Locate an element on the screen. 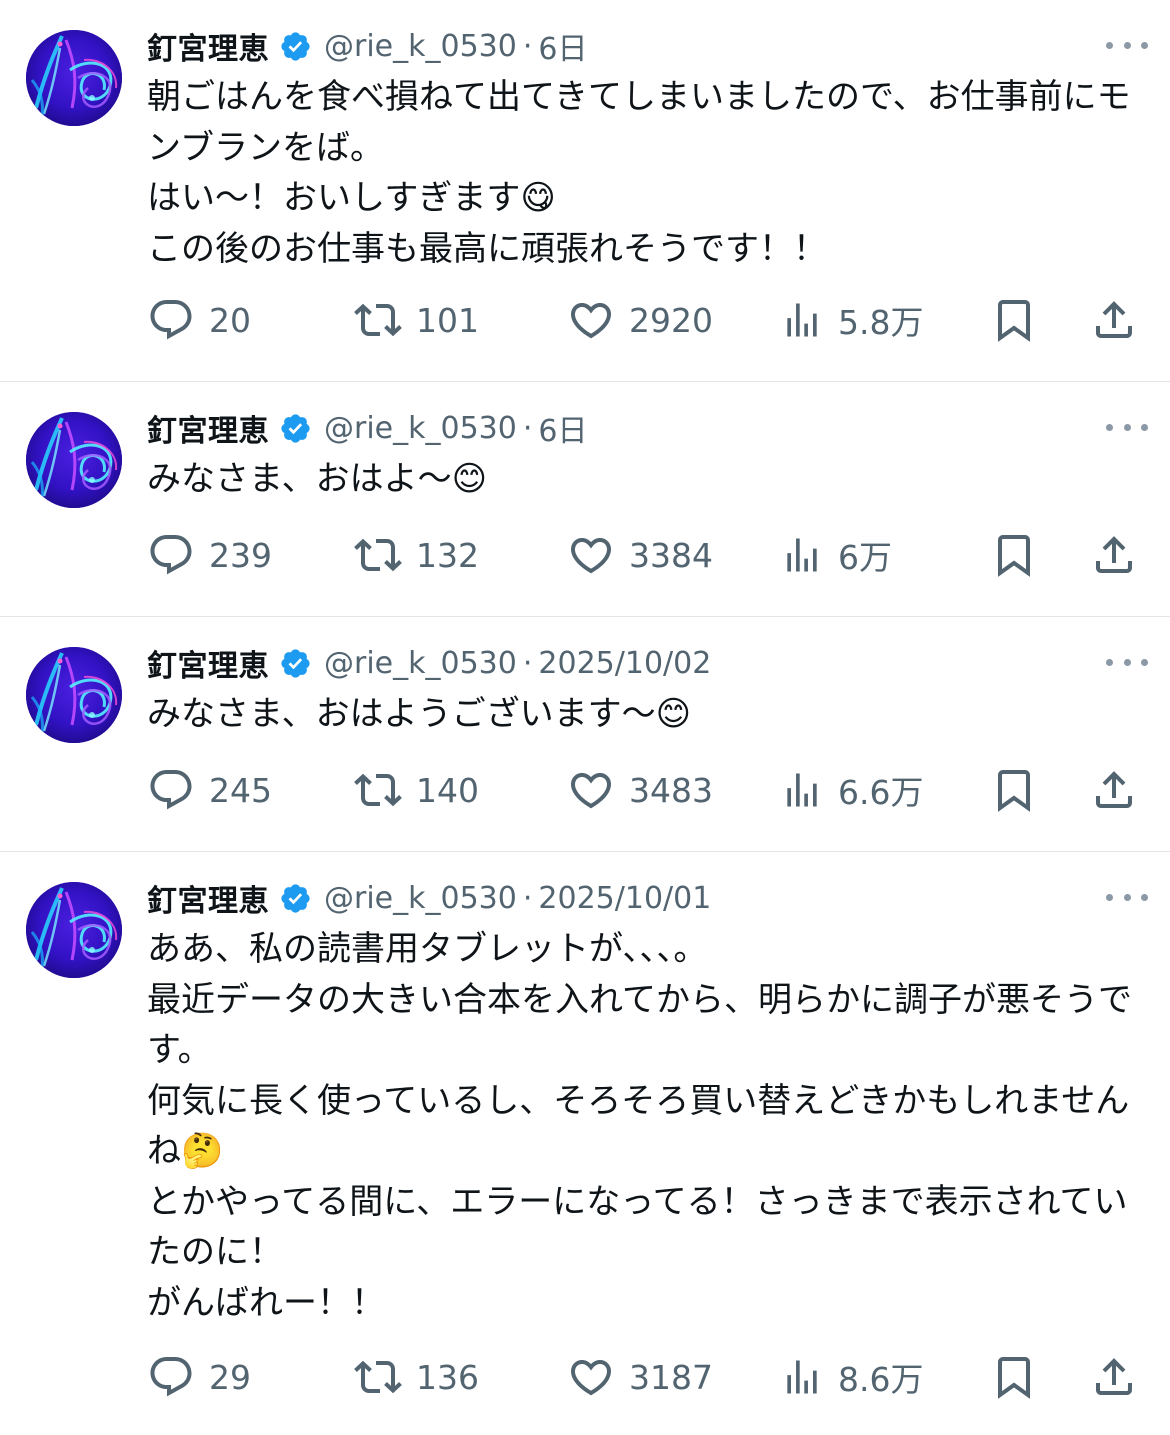 The image size is (1170, 1435). views-button: 8.6万 is located at coordinates (851, 1377).